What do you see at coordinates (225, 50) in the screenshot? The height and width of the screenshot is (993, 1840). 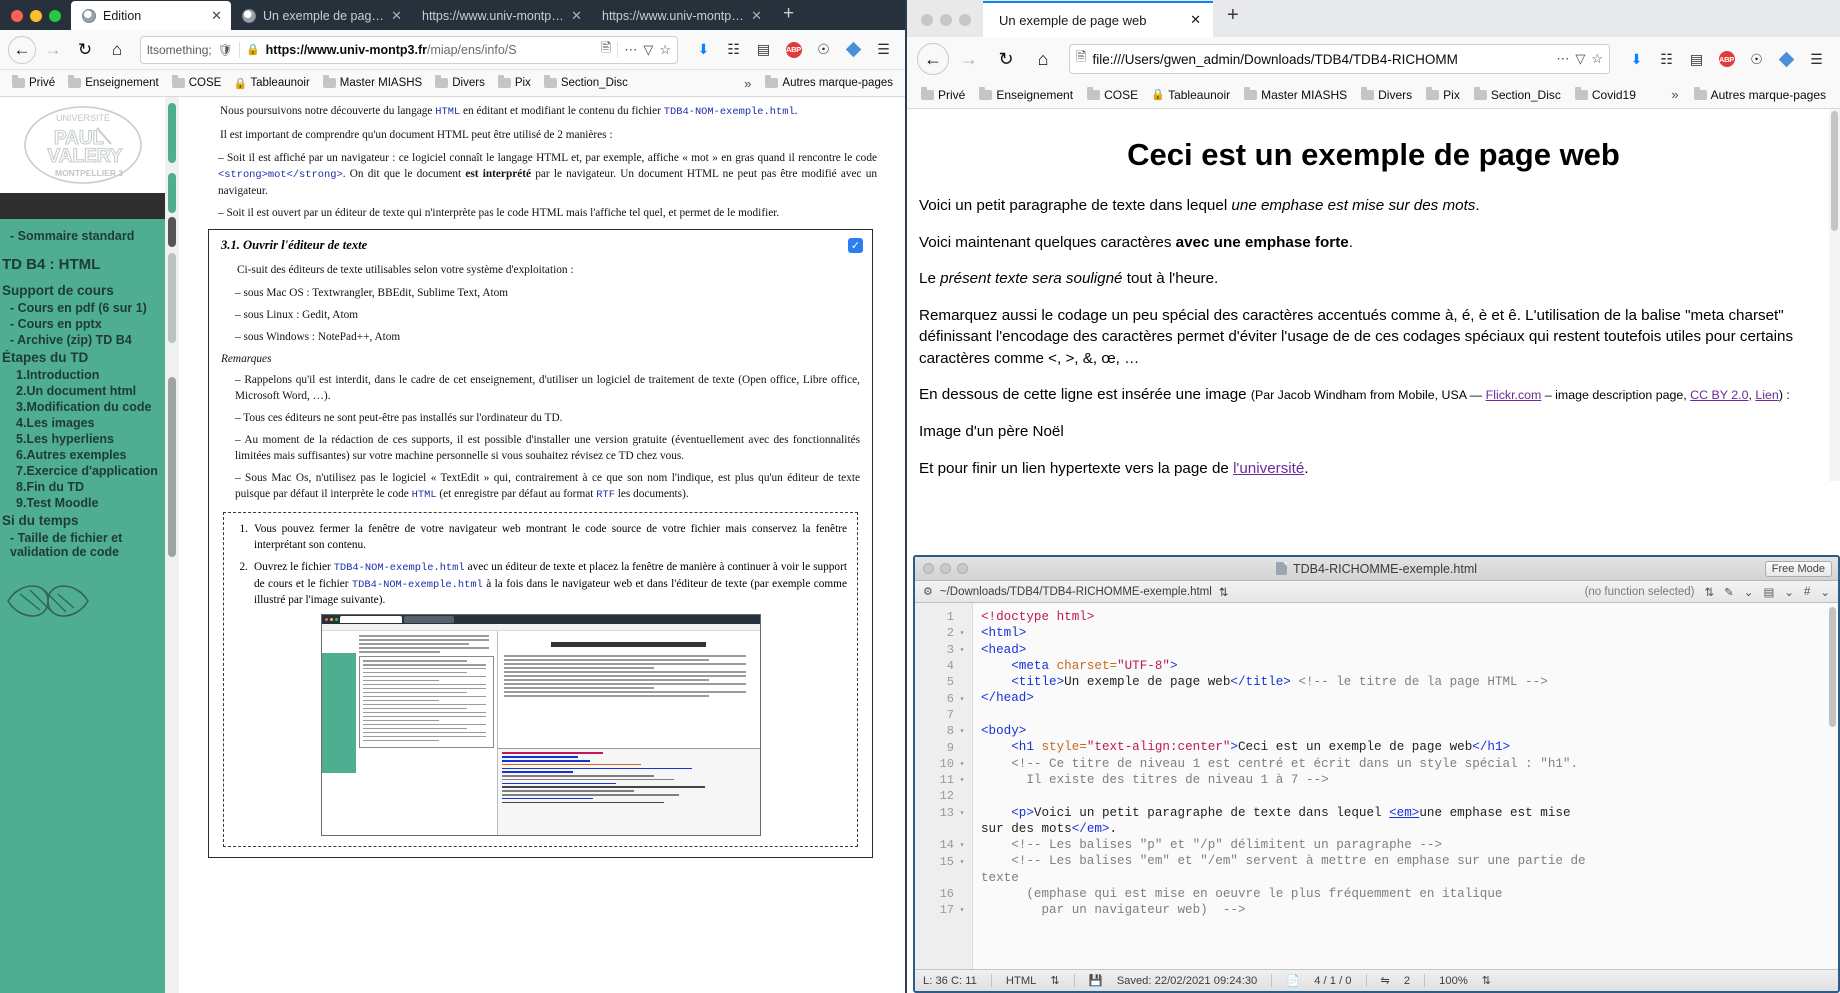 I see `tracking-protection-icon: 🛡` at bounding box center [225, 50].